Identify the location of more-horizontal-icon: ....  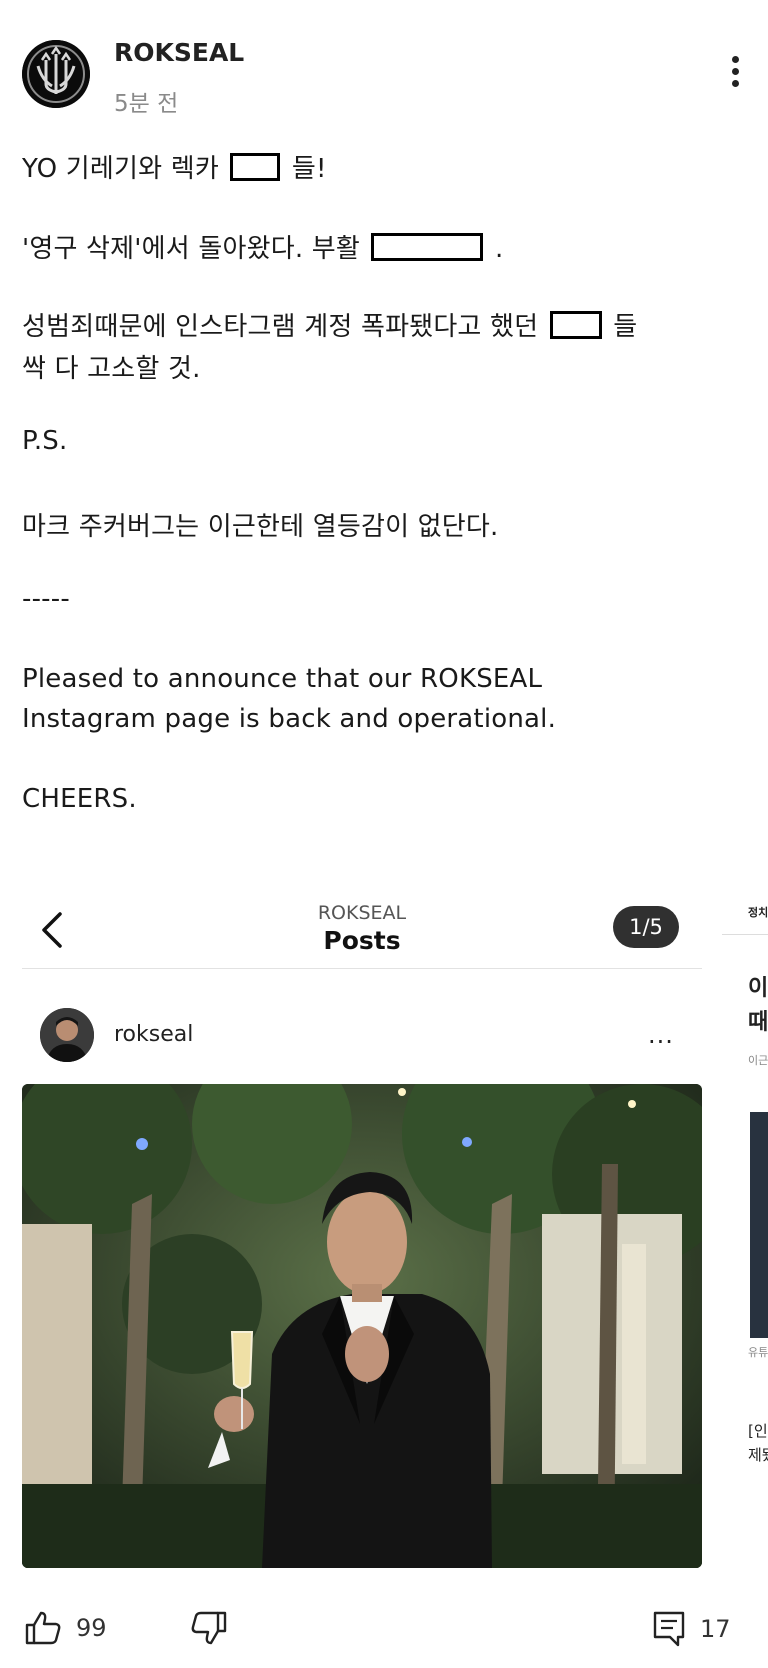
(661, 1035).